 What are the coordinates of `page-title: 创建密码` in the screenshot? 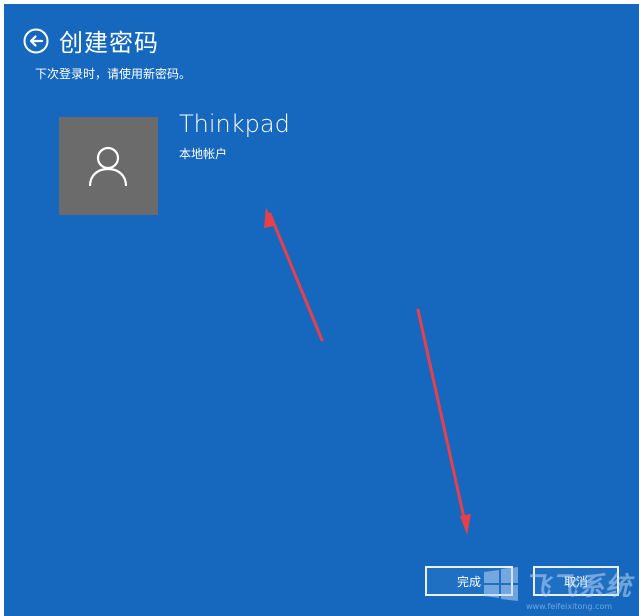 It's located at (109, 43).